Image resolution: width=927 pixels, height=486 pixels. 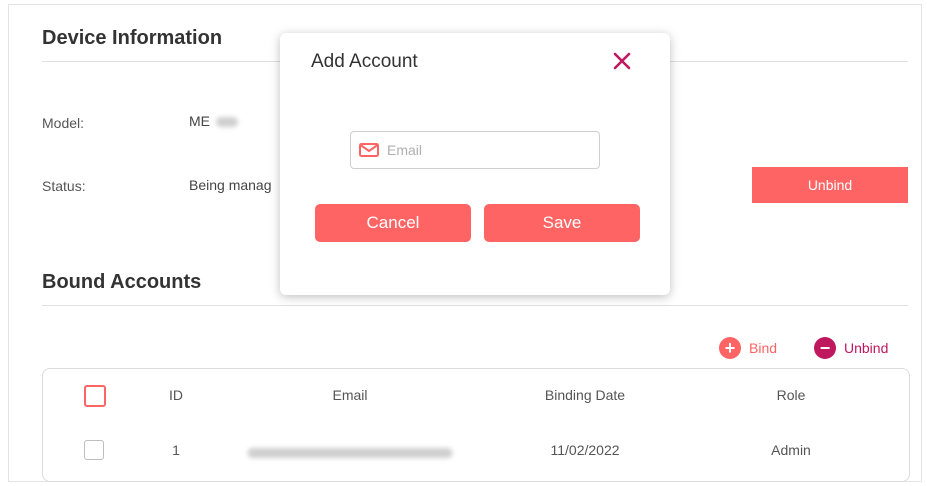 I want to click on model-label: Model:, so click(x=63, y=123).